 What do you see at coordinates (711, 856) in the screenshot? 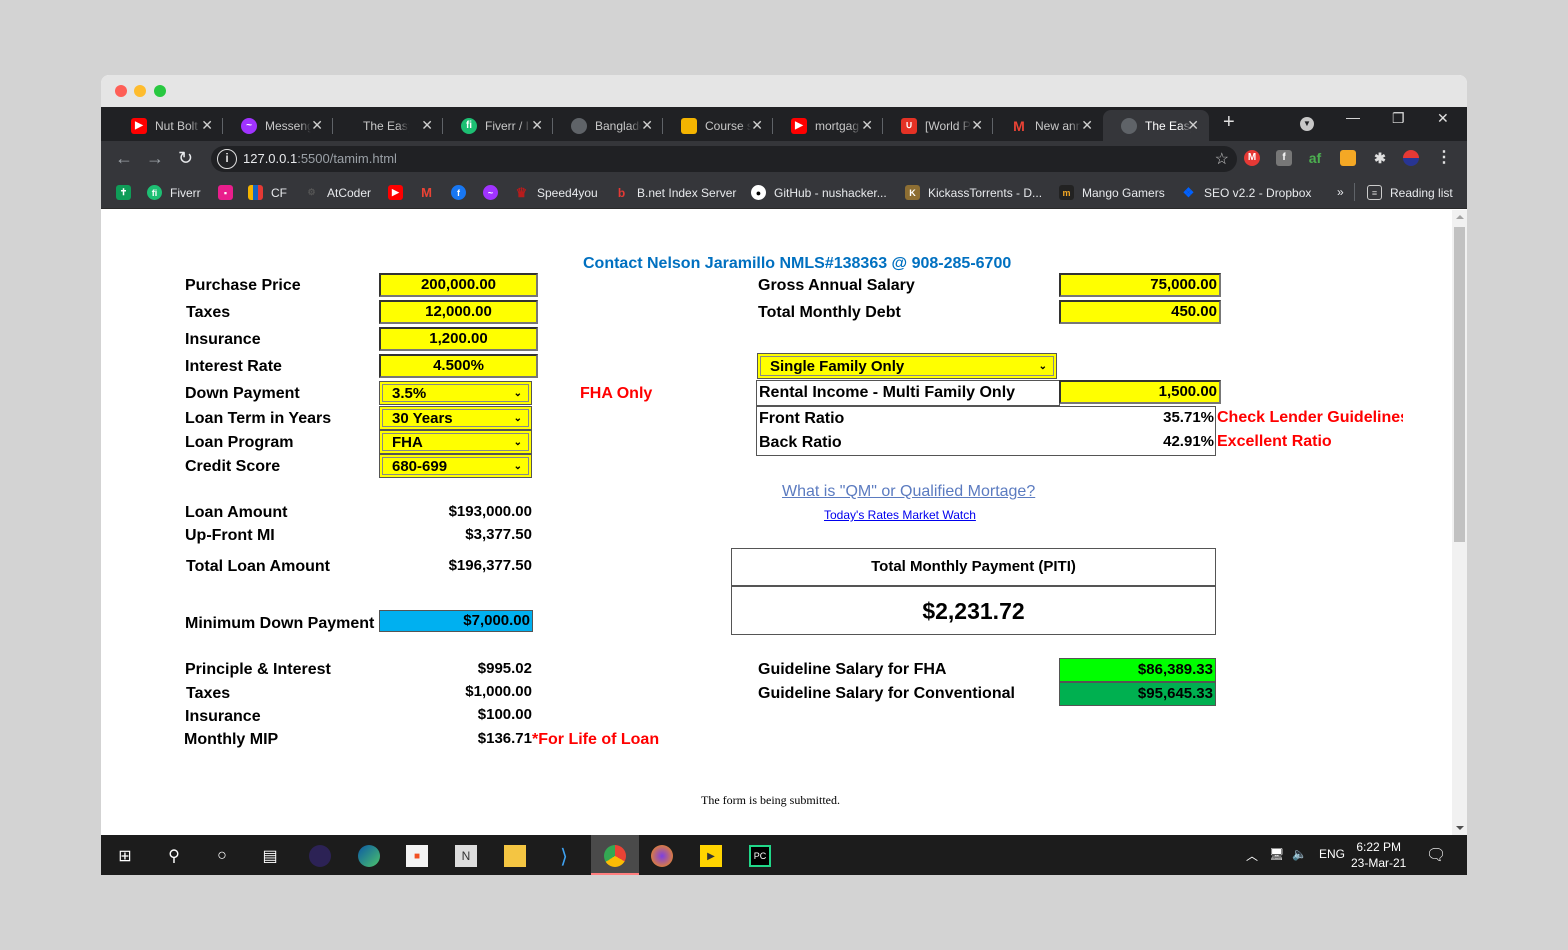
I see `player-icon: ▶` at bounding box center [711, 856].